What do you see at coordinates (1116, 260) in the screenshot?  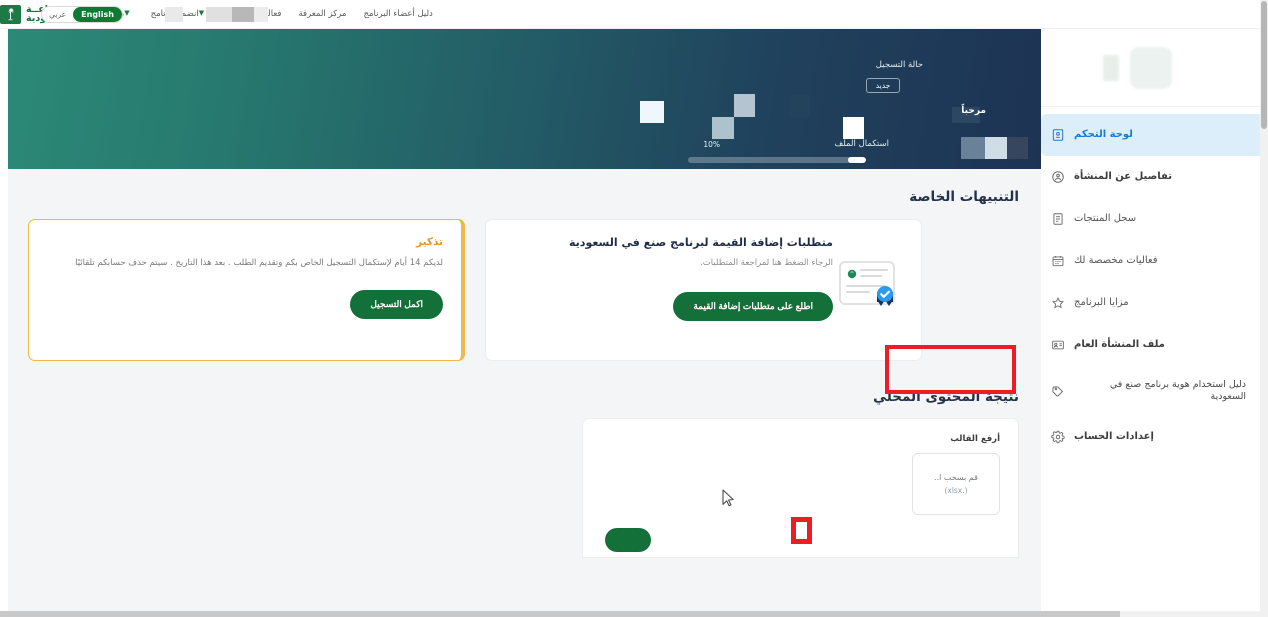 I see `sidebar-item-custom-events-label: فعاليات مخصصة لك` at bounding box center [1116, 260].